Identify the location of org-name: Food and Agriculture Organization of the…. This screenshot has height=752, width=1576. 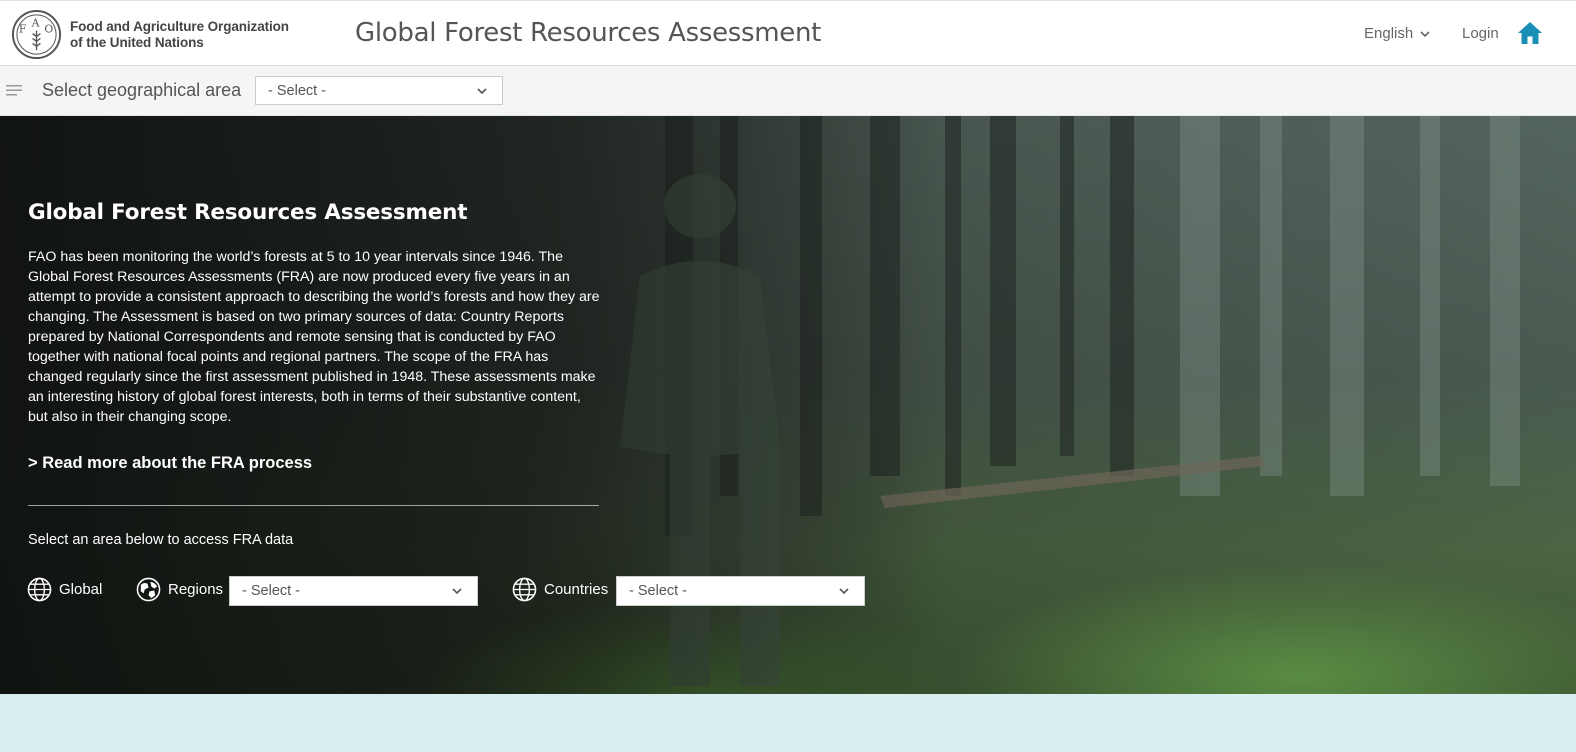
(179, 35).